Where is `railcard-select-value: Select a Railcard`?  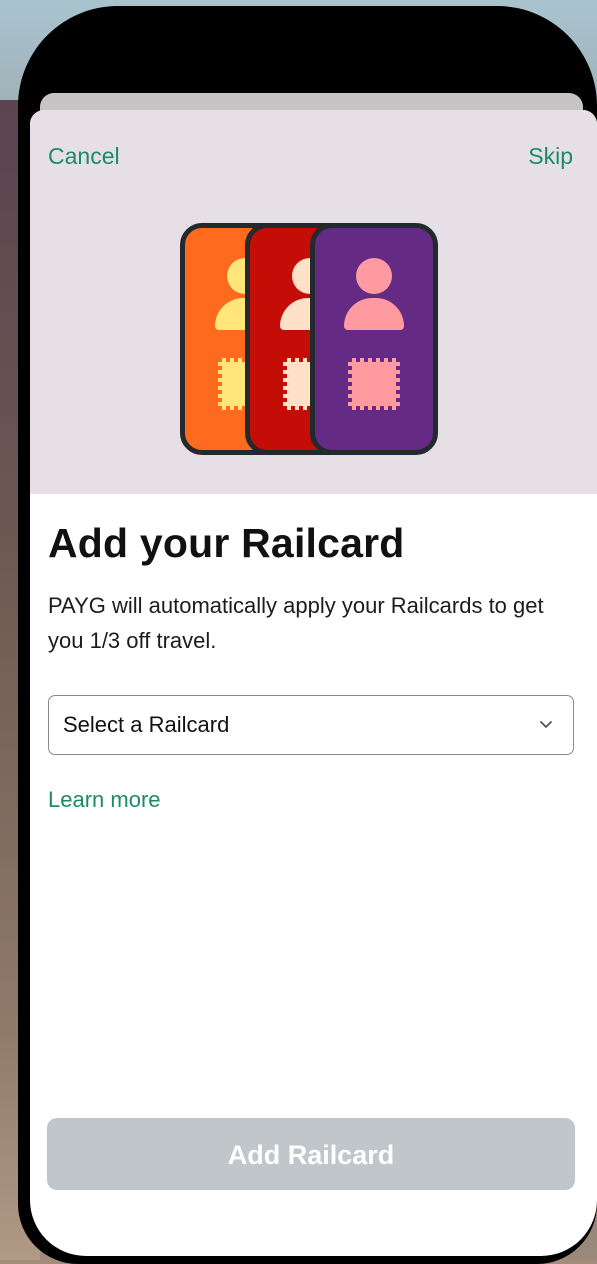 railcard-select-value: Select a Railcard is located at coordinates (146, 724).